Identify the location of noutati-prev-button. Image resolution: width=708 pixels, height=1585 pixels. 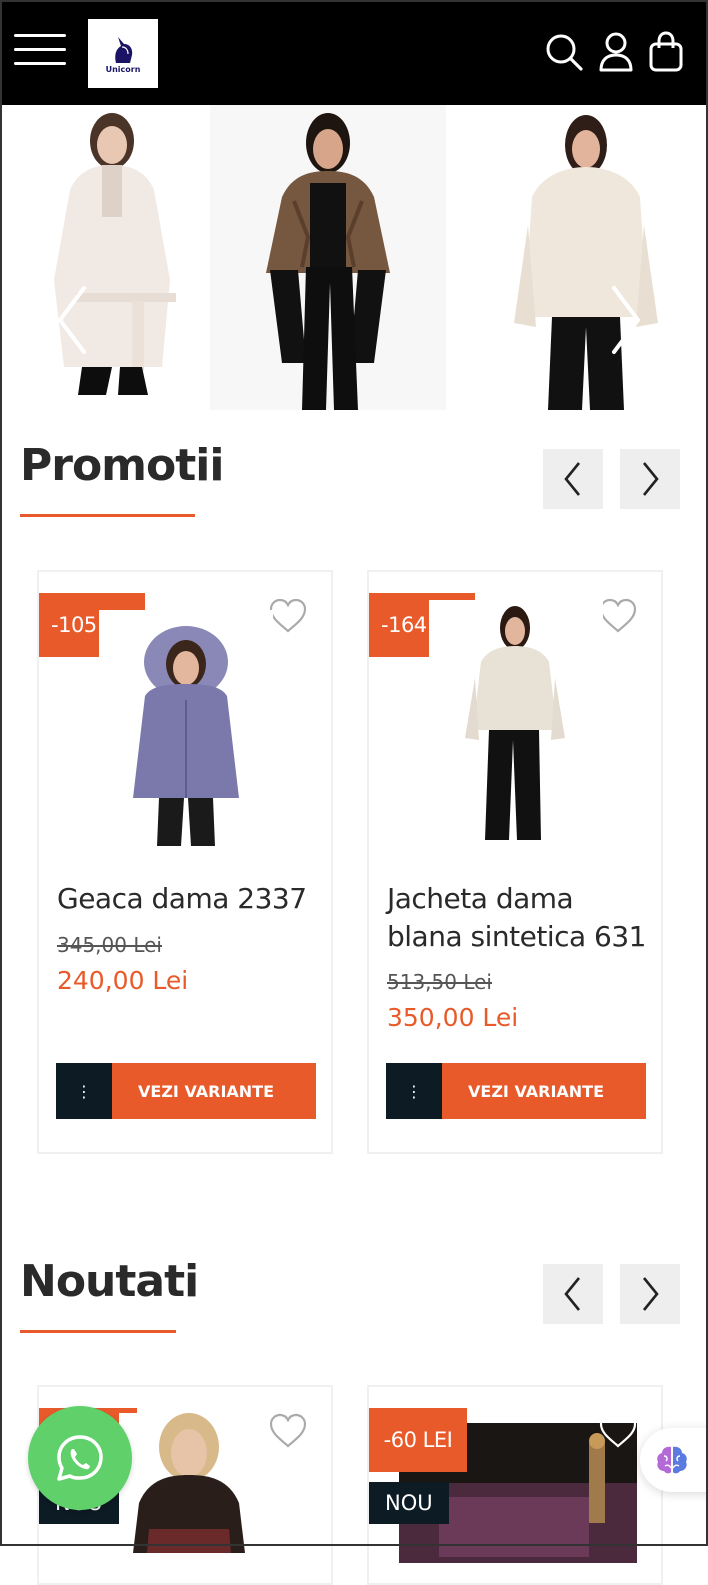
(573, 1294).